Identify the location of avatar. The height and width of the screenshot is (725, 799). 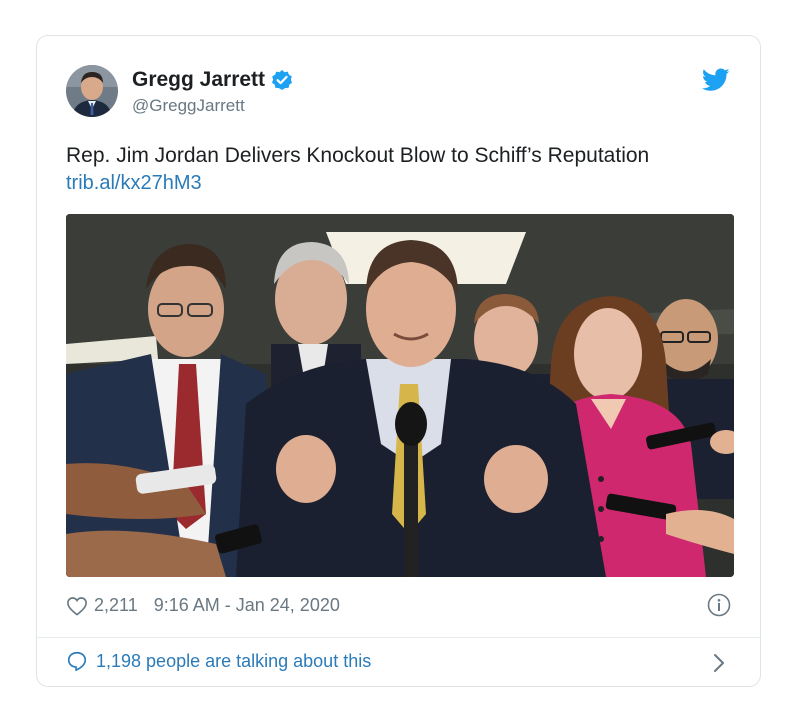
(92, 91).